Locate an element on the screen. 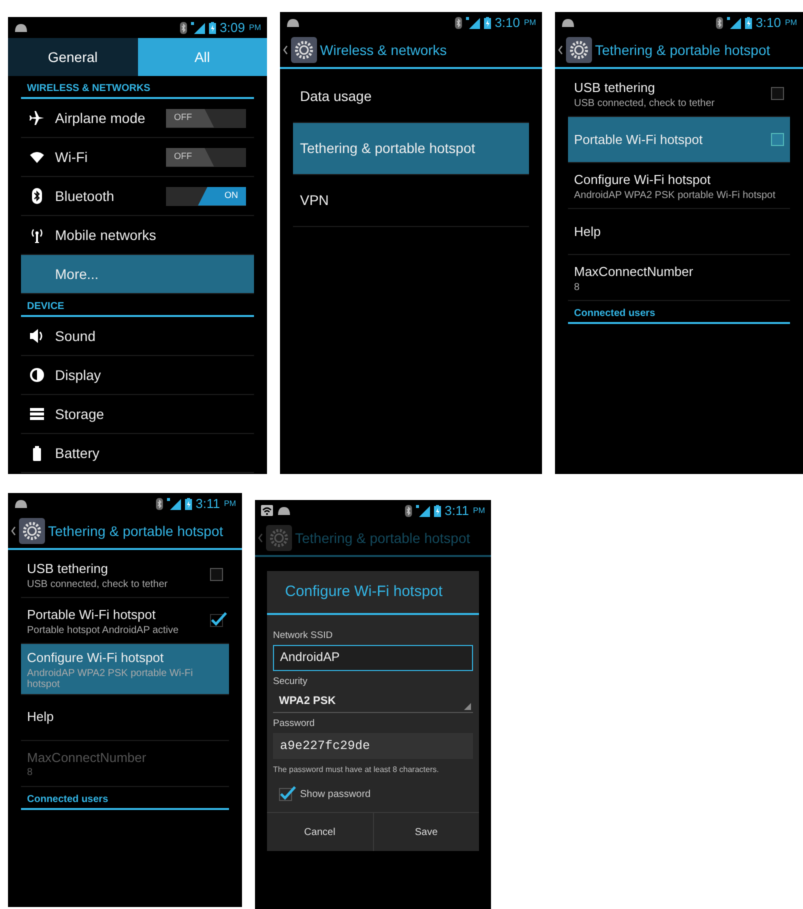 The image size is (803, 909). settings-item: Wi-Fi OFF is located at coordinates (137, 157).